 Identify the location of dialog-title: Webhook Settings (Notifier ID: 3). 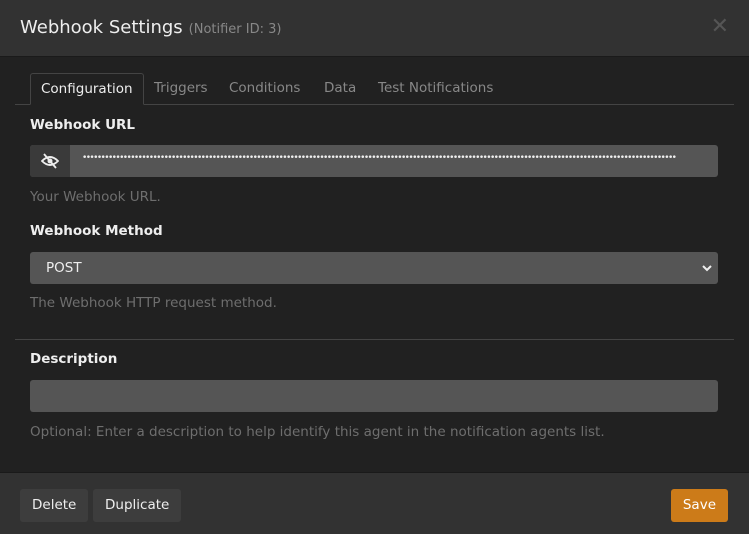
(150, 27).